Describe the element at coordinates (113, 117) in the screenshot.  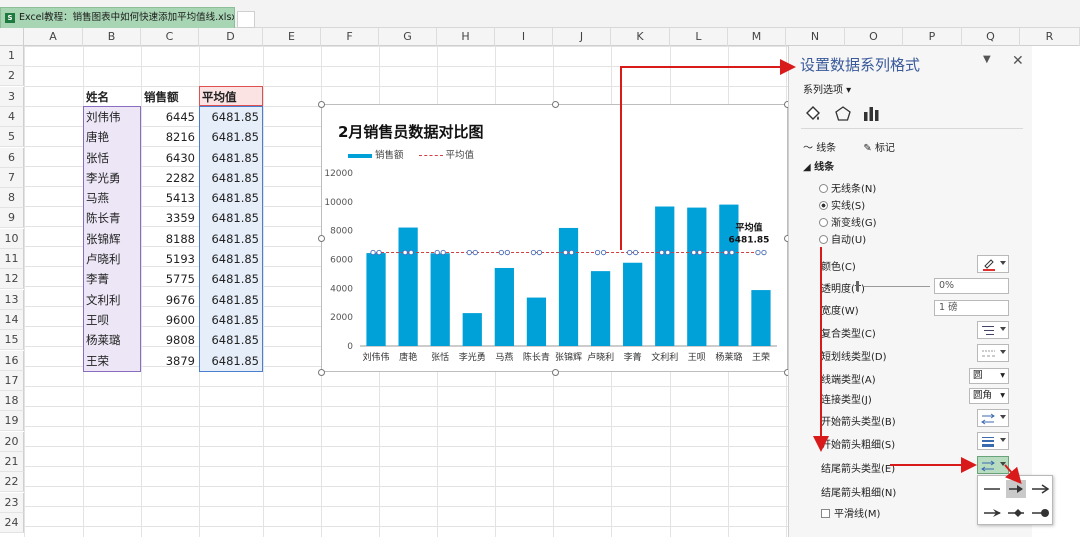
I see `name-cell: 刘伟伟` at that location.